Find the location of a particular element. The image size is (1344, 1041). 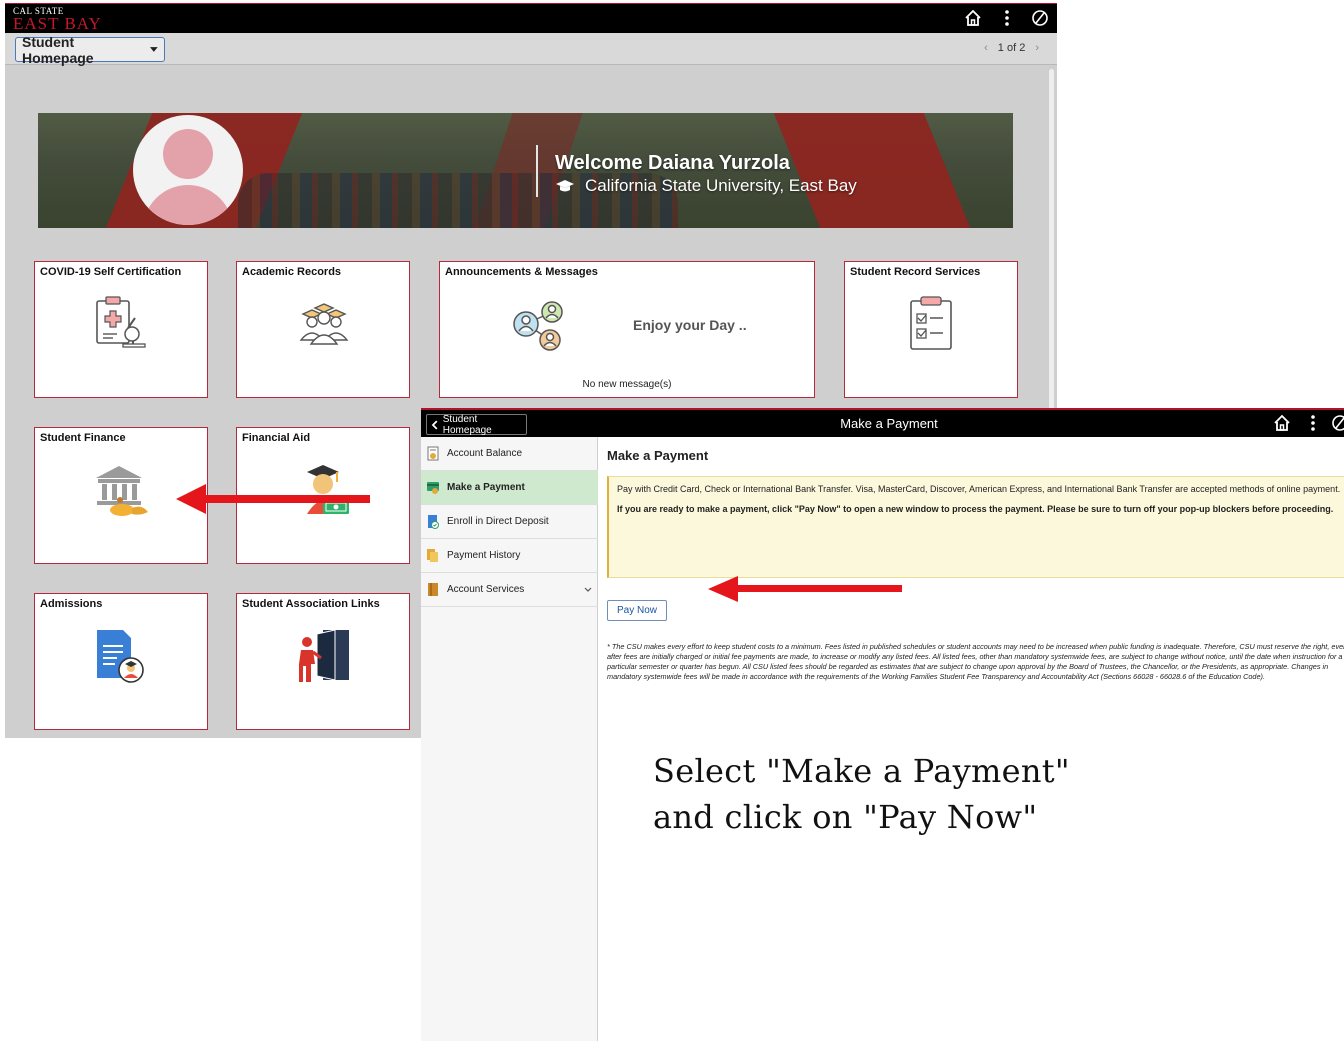

tile-student-association-links: Student Association Links is located at coordinates (323, 661).